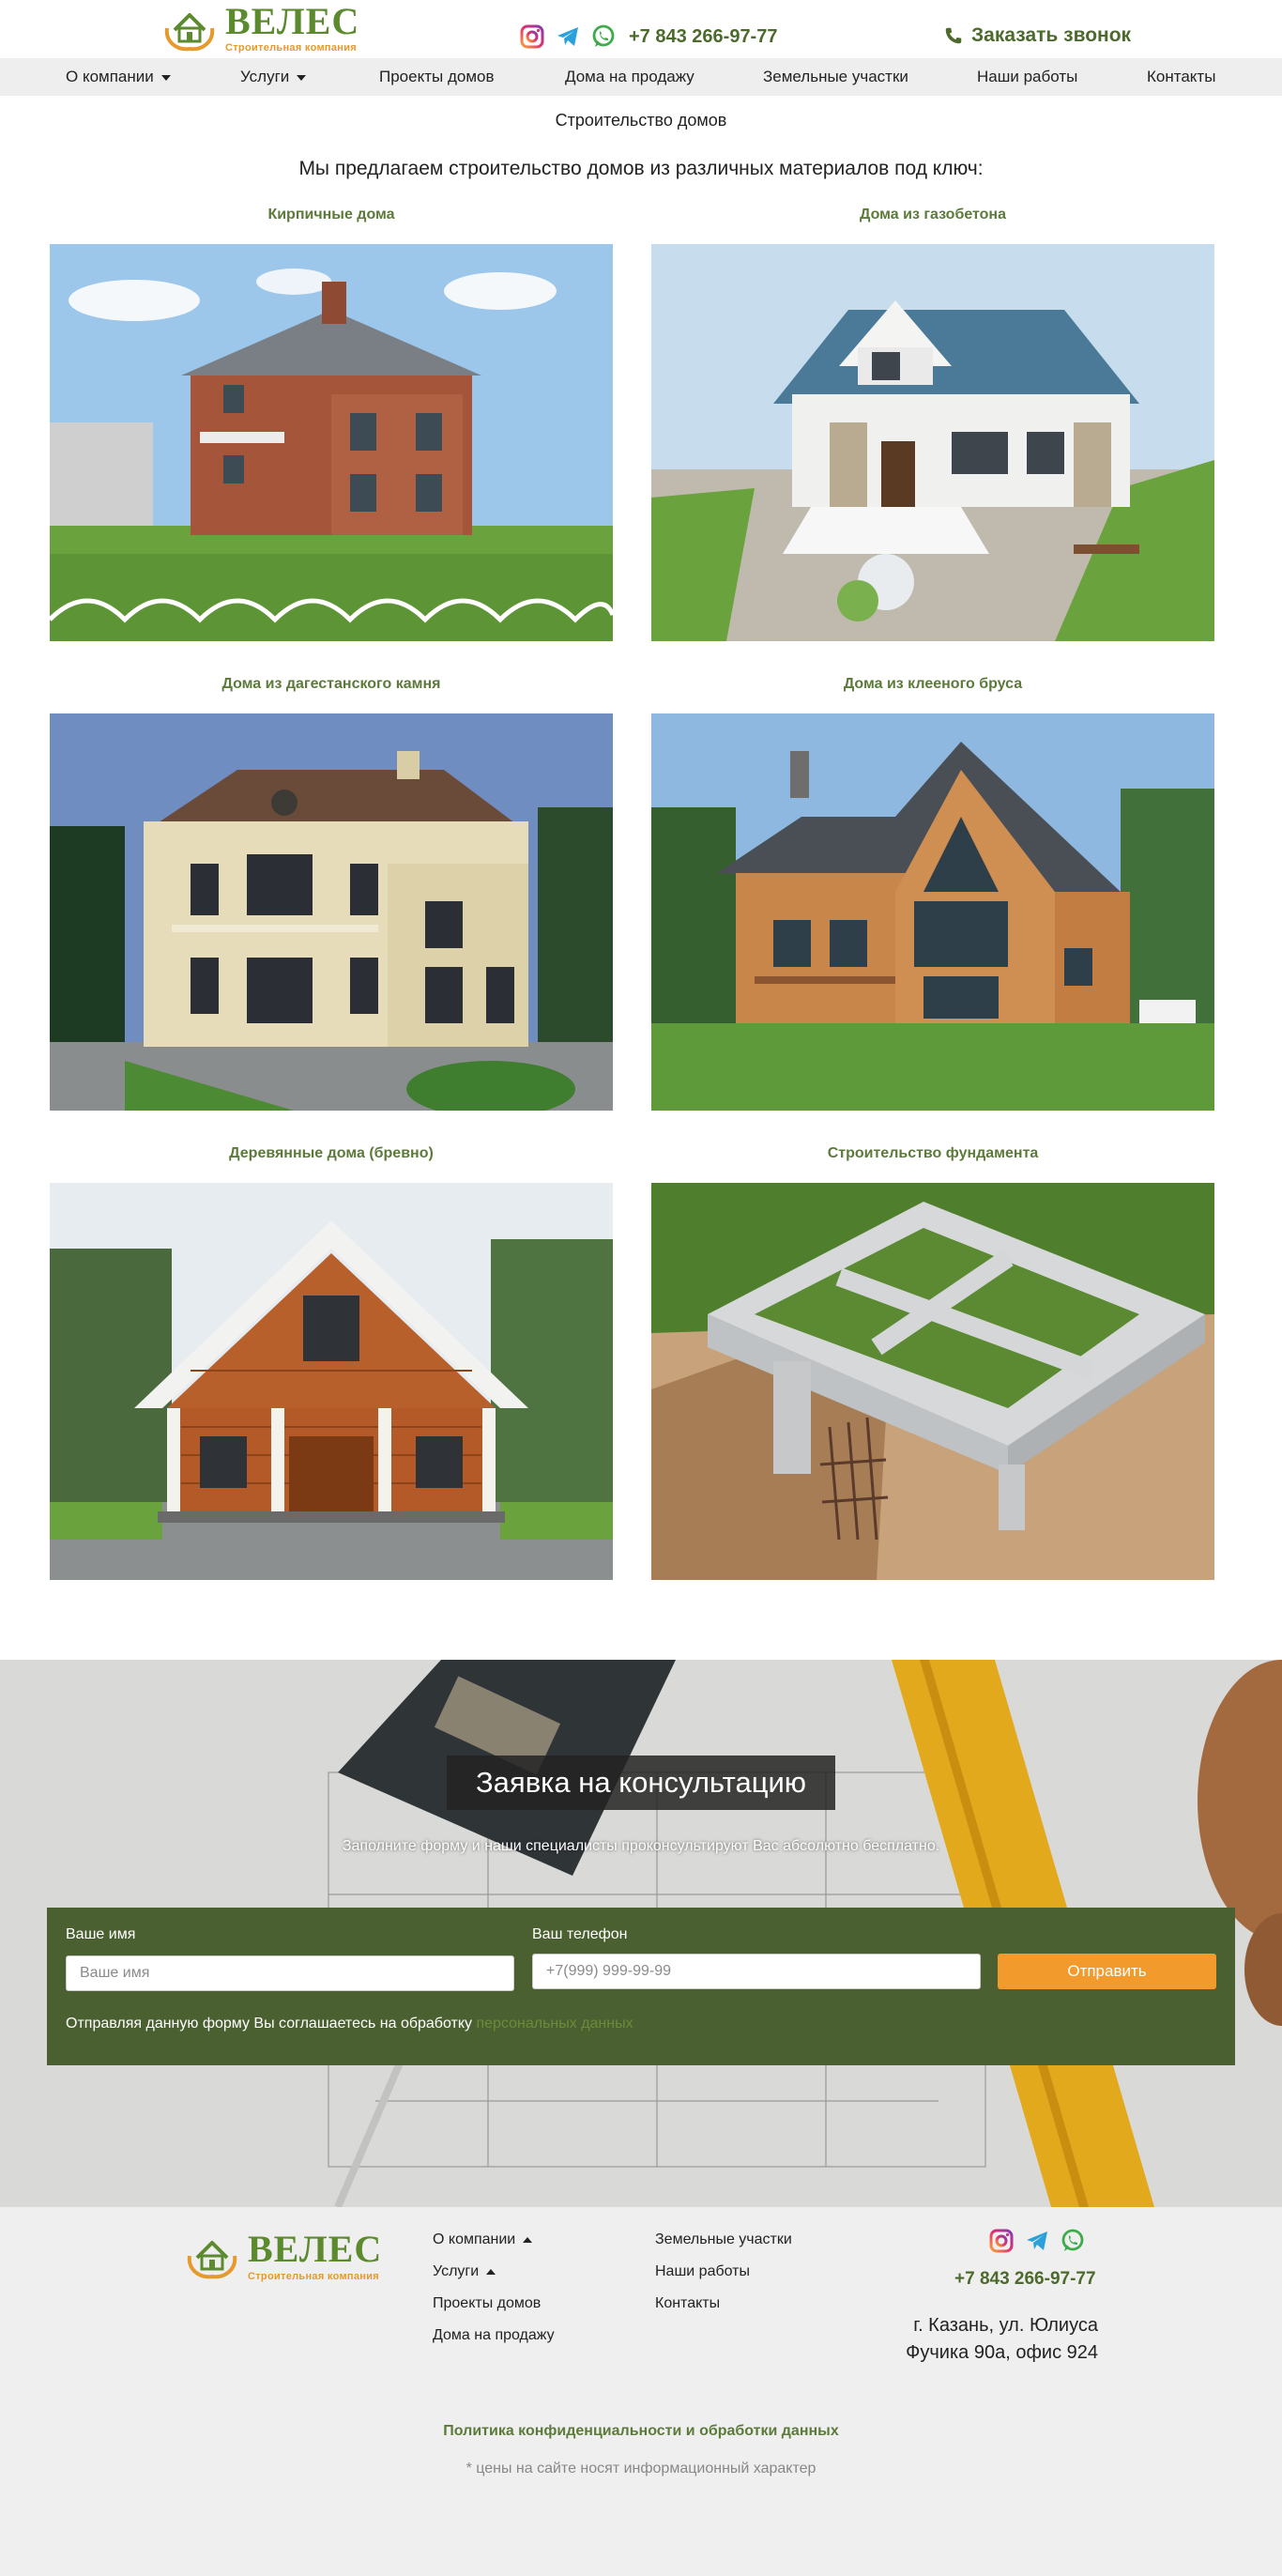 This screenshot has height=2576, width=1282. I want to click on footer-nav-about: О компании, so click(483, 2239).